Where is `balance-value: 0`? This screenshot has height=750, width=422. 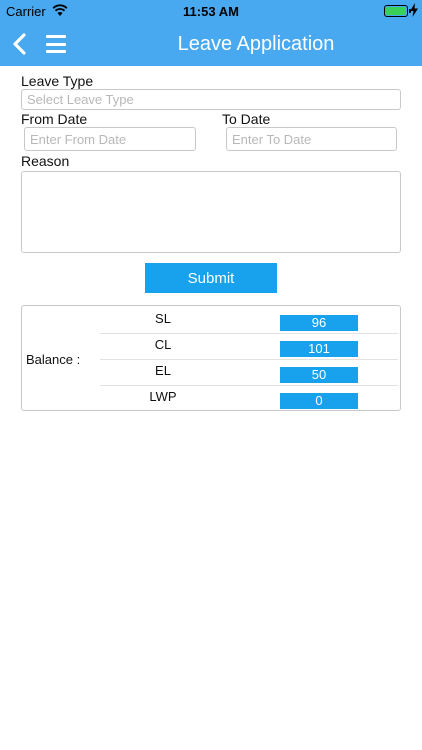 balance-value: 0 is located at coordinates (319, 401).